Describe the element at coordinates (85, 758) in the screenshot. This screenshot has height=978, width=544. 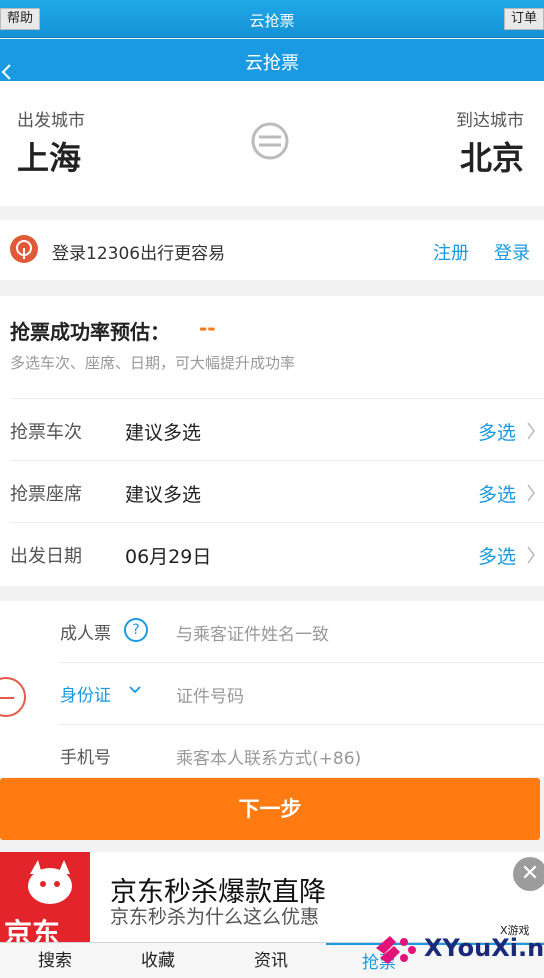
I see `phone-label: 手机号` at that location.